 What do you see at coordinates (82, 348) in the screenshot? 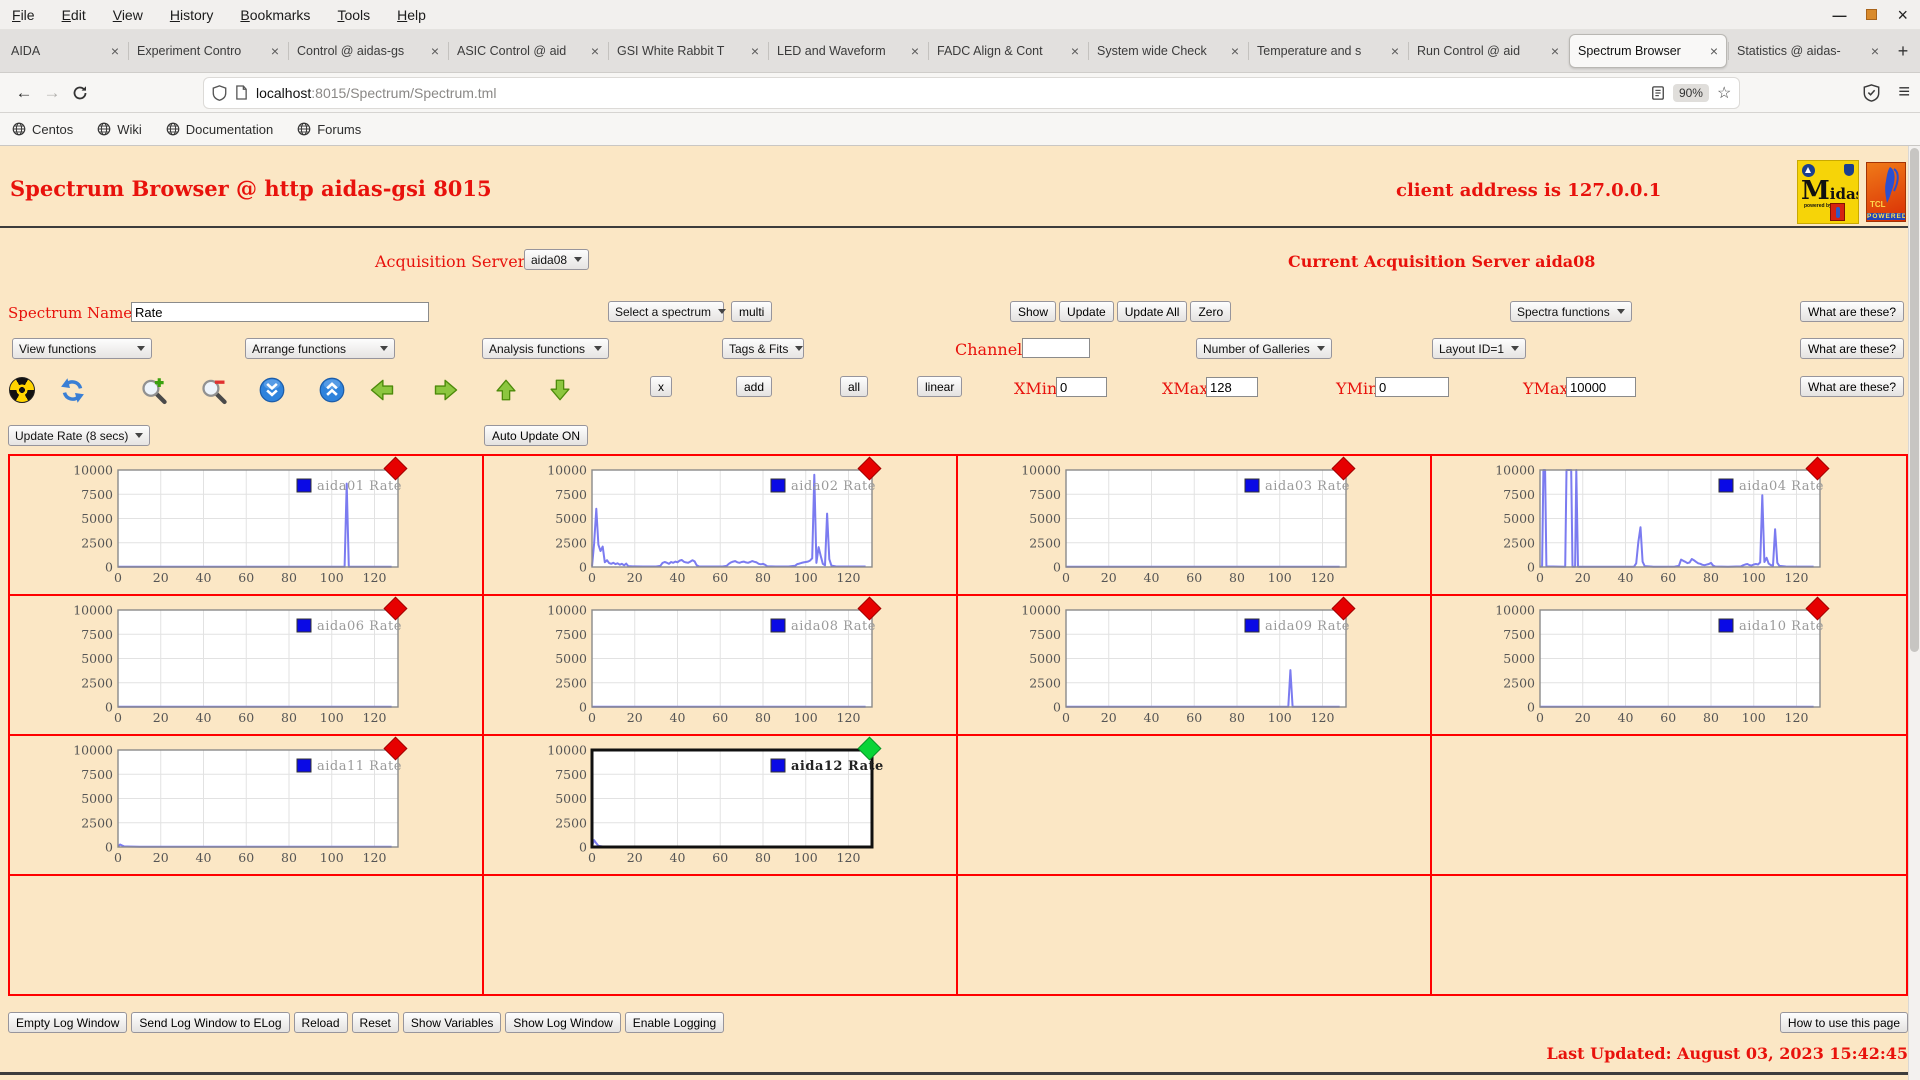
I see `view-functions-dropdown: View functions` at bounding box center [82, 348].